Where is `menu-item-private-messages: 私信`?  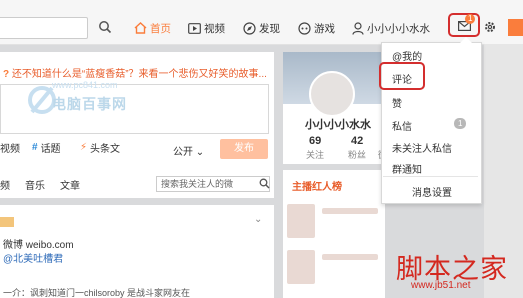 menu-item-private-messages: 私信 is located at coordinates (402, 125).